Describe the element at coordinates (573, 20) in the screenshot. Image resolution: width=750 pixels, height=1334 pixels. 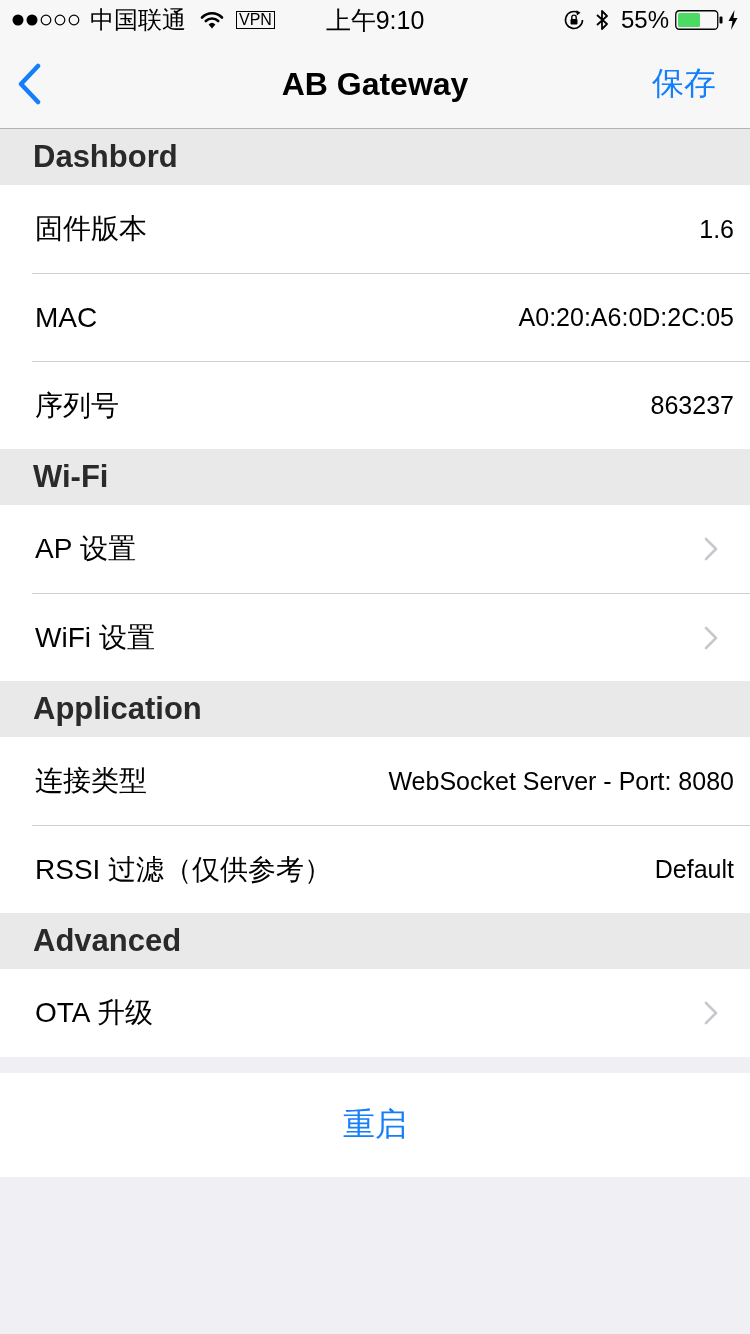
I see `rotation-lock-icon` at that location.